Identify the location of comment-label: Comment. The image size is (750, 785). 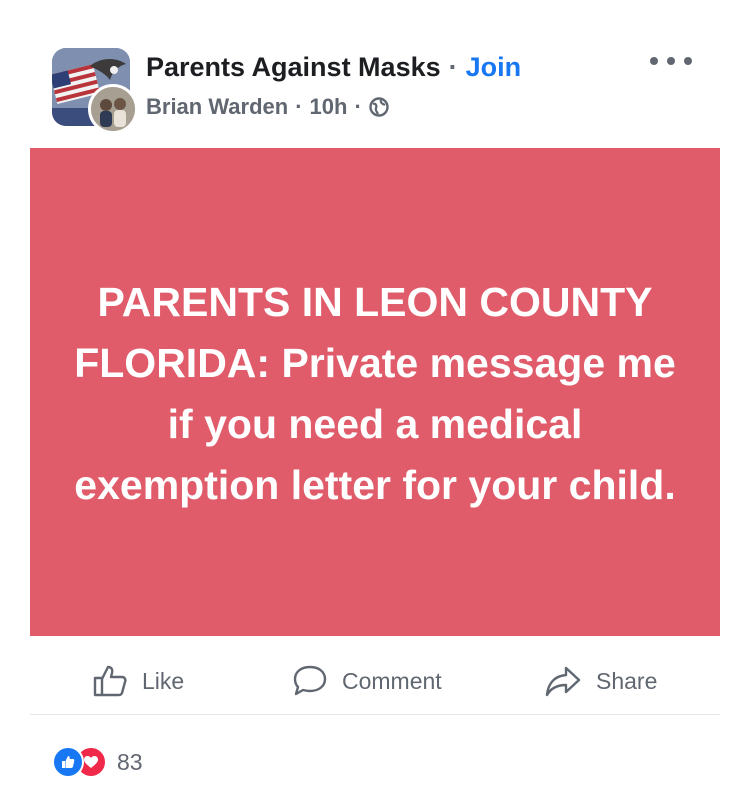
(392, 680).